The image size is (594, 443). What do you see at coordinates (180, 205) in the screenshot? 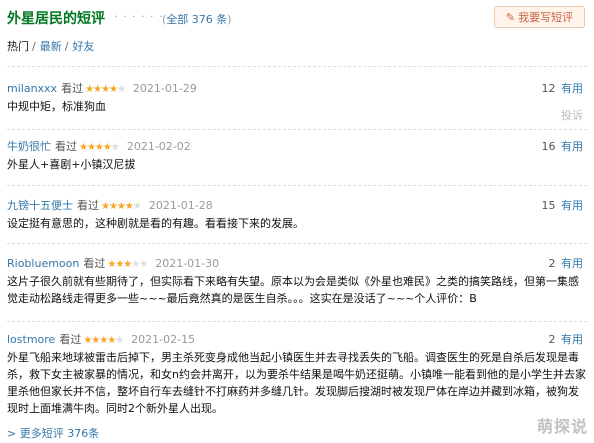
I see `comment-date: 2021-01-28` at bounding box center [180, 205].